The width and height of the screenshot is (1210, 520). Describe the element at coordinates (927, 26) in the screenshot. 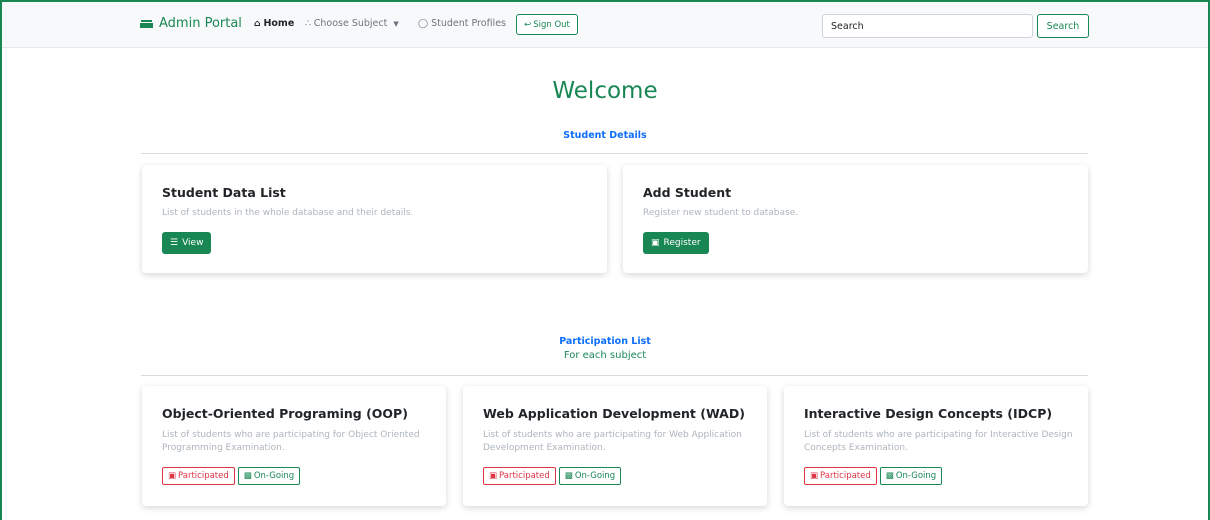

I see `search-input` at that location.